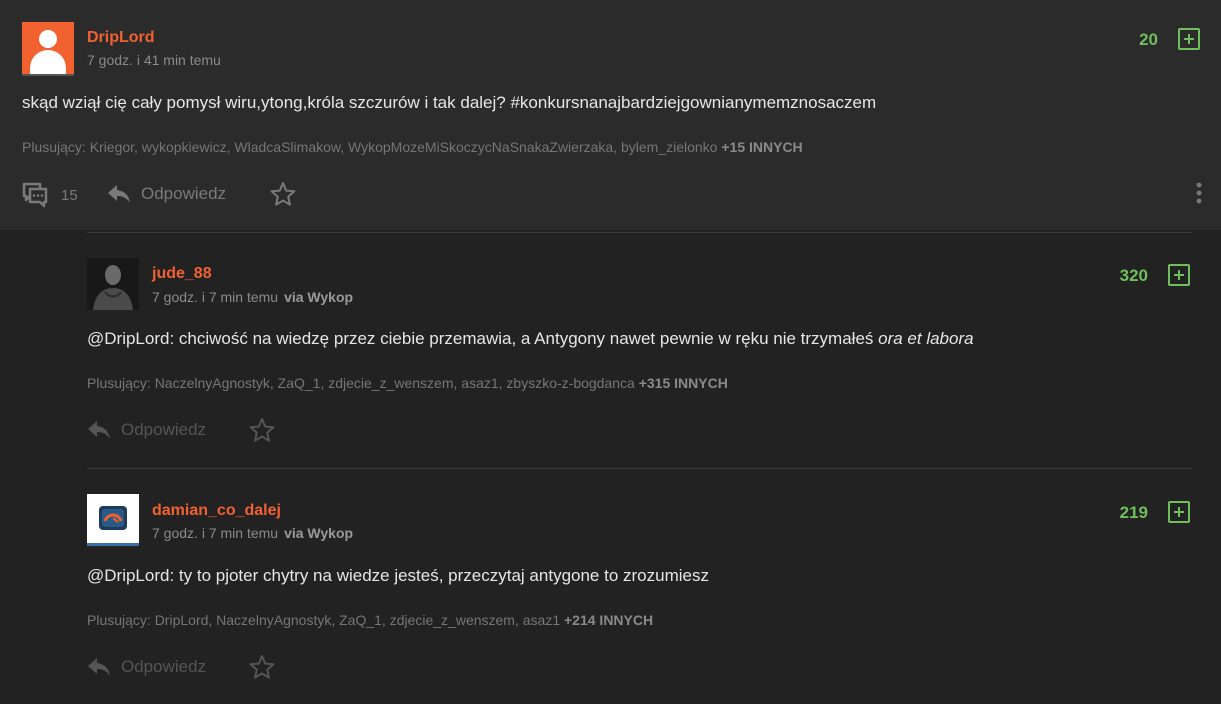 This screenshot has width=1221, height=704. What do you see at coordinates (761, 147) in the screenshot?
I see `voters-more: +15 INNYCH` at bounding box center [761, 147].